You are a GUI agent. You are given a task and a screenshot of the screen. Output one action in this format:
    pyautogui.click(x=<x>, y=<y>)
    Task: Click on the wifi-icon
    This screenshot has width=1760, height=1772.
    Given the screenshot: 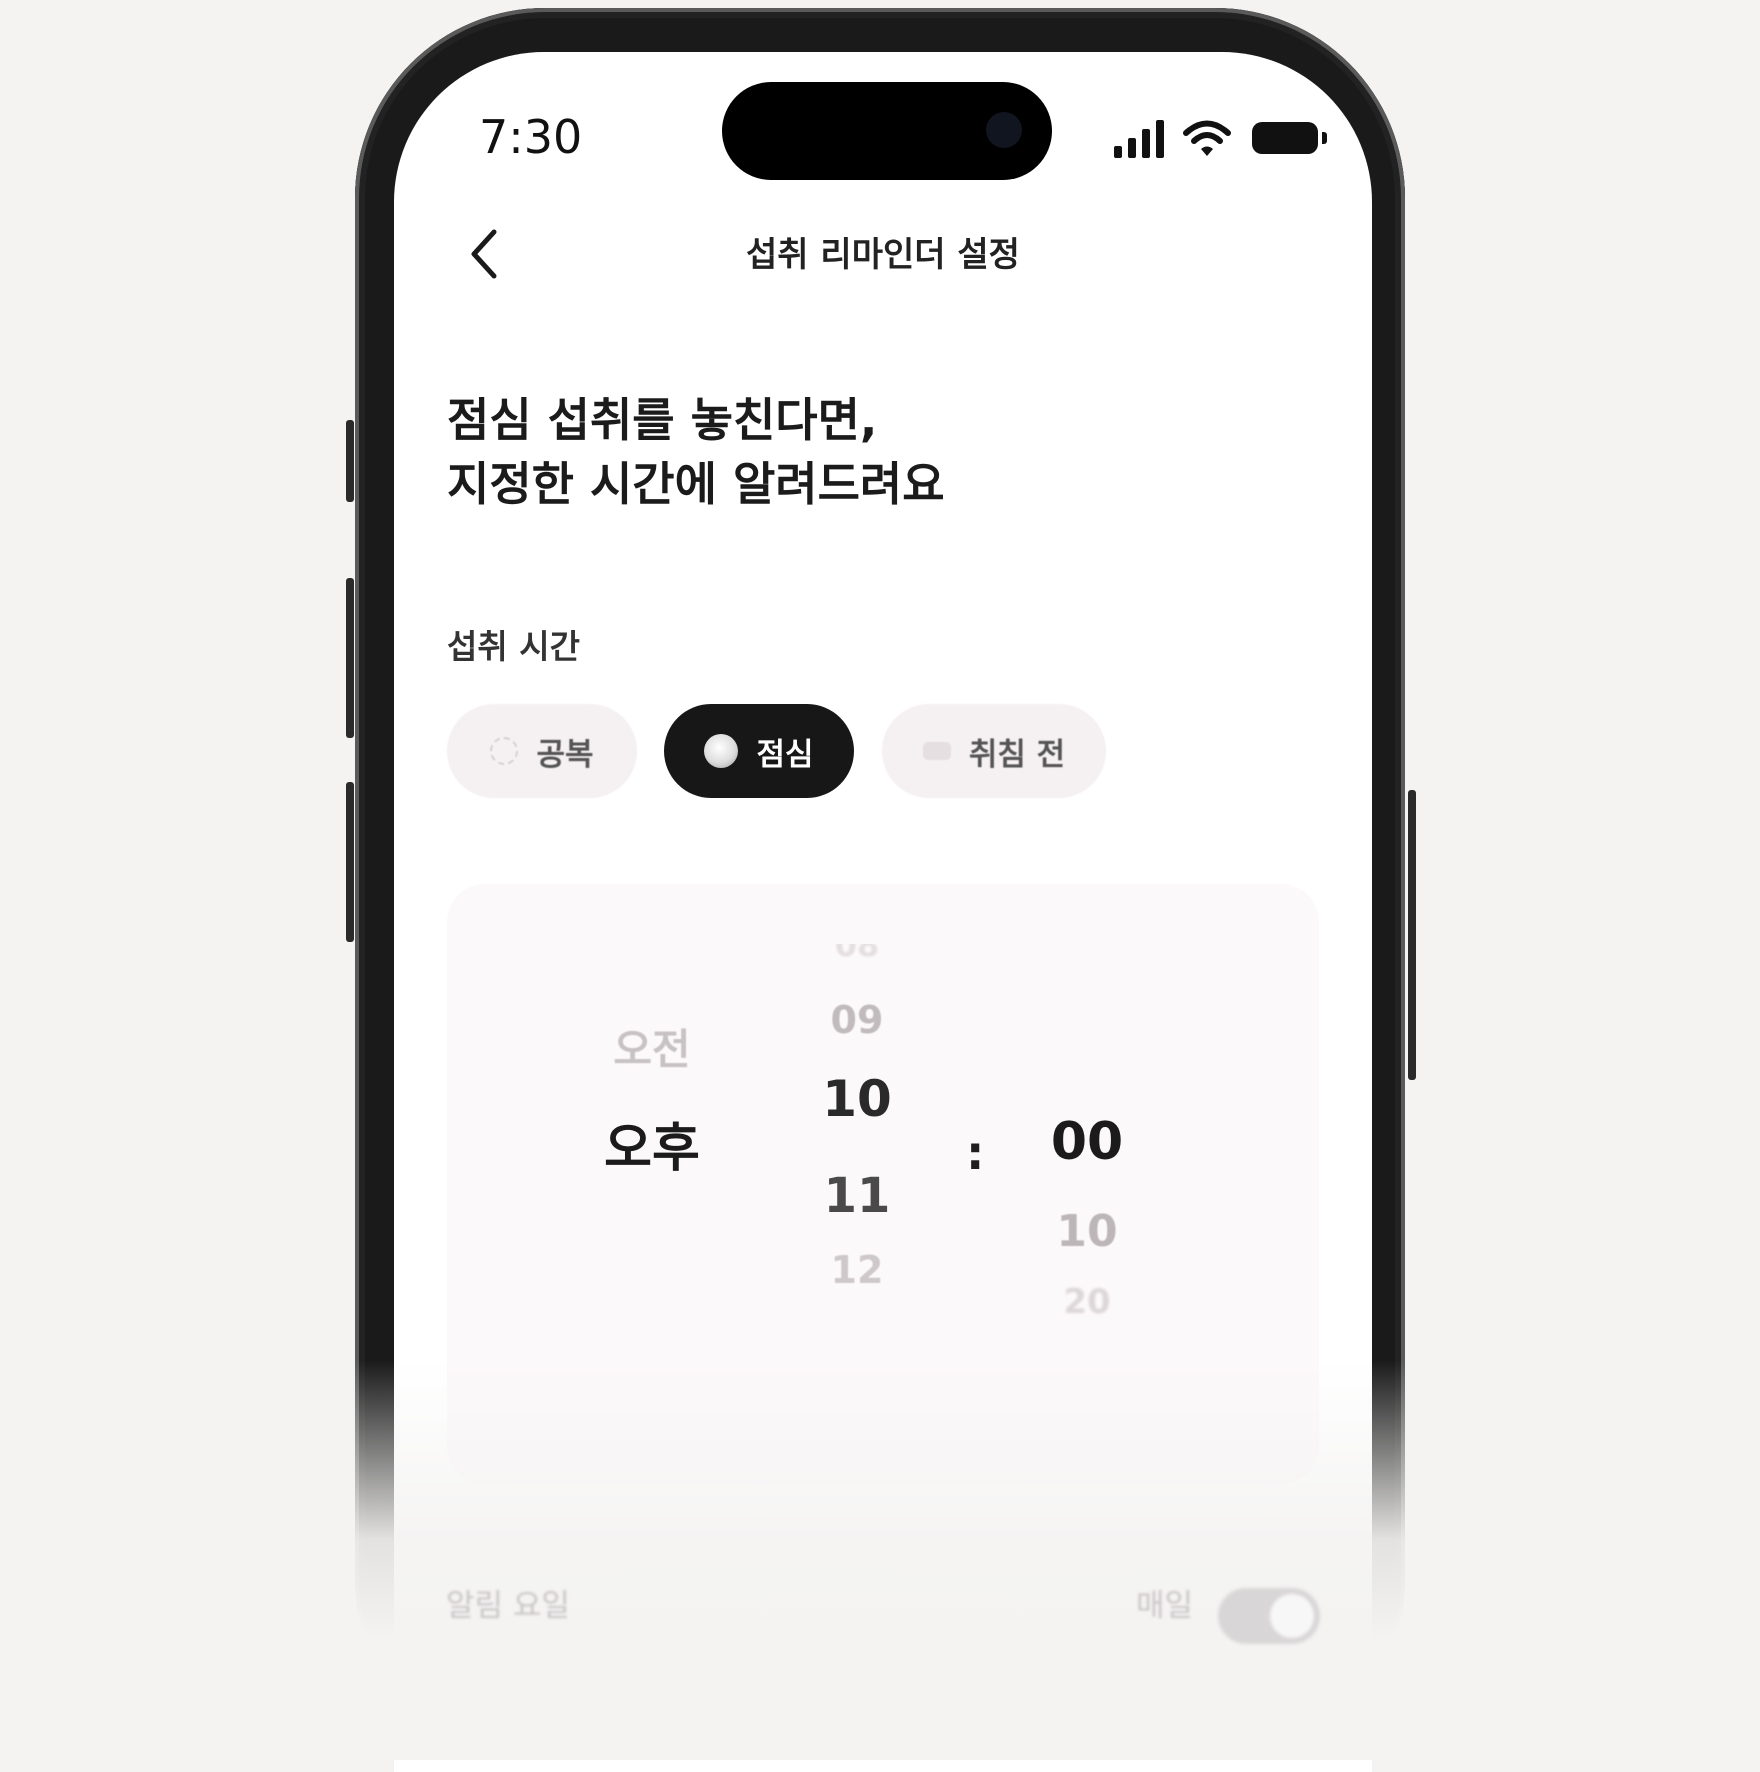 What is the action you would take?
    pyautogui.click(x=1207, y=138)
    